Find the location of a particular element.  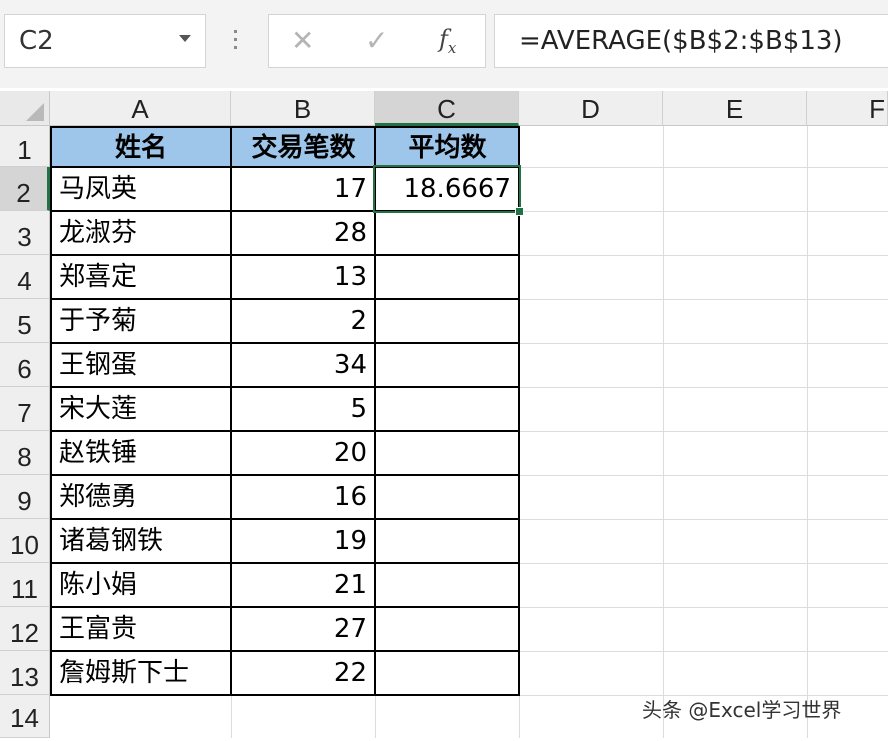

cell-a1: 姓名 is located at coordinates (141, 147).